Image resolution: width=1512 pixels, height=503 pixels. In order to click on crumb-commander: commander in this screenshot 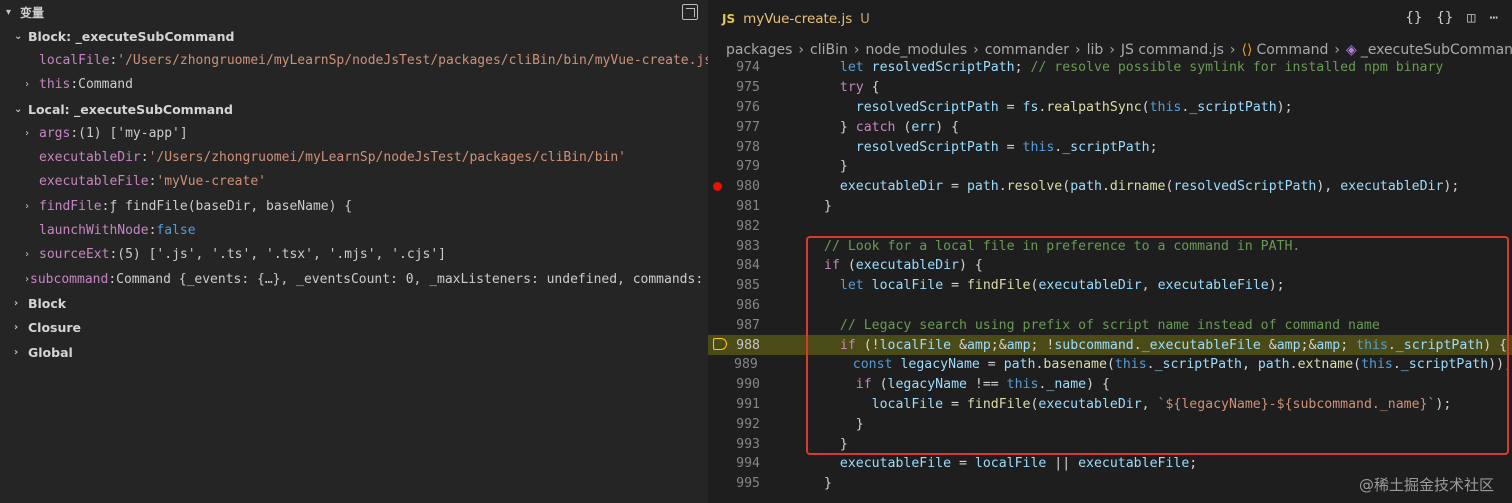, I will do `click(1027, 50)`.